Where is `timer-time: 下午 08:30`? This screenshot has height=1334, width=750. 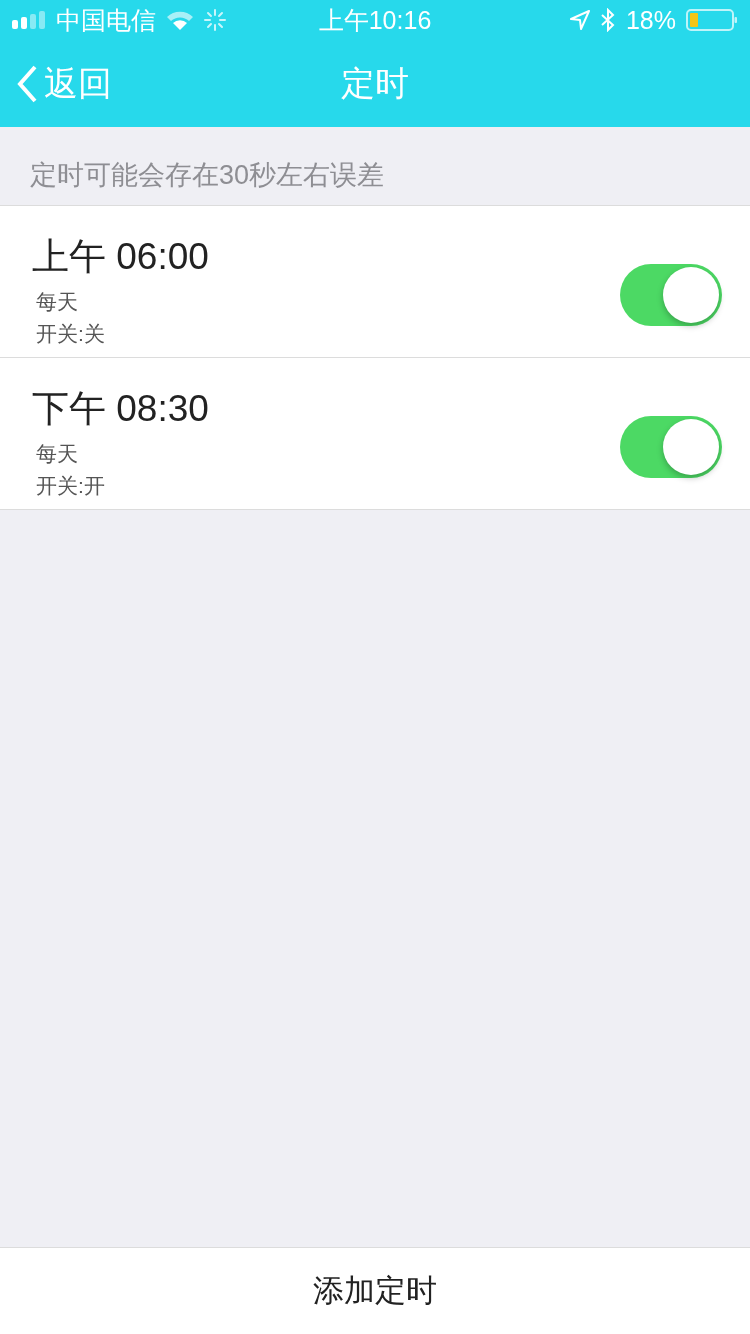 timer-time: 下午 08:30 is located at coordinates (120, 409).